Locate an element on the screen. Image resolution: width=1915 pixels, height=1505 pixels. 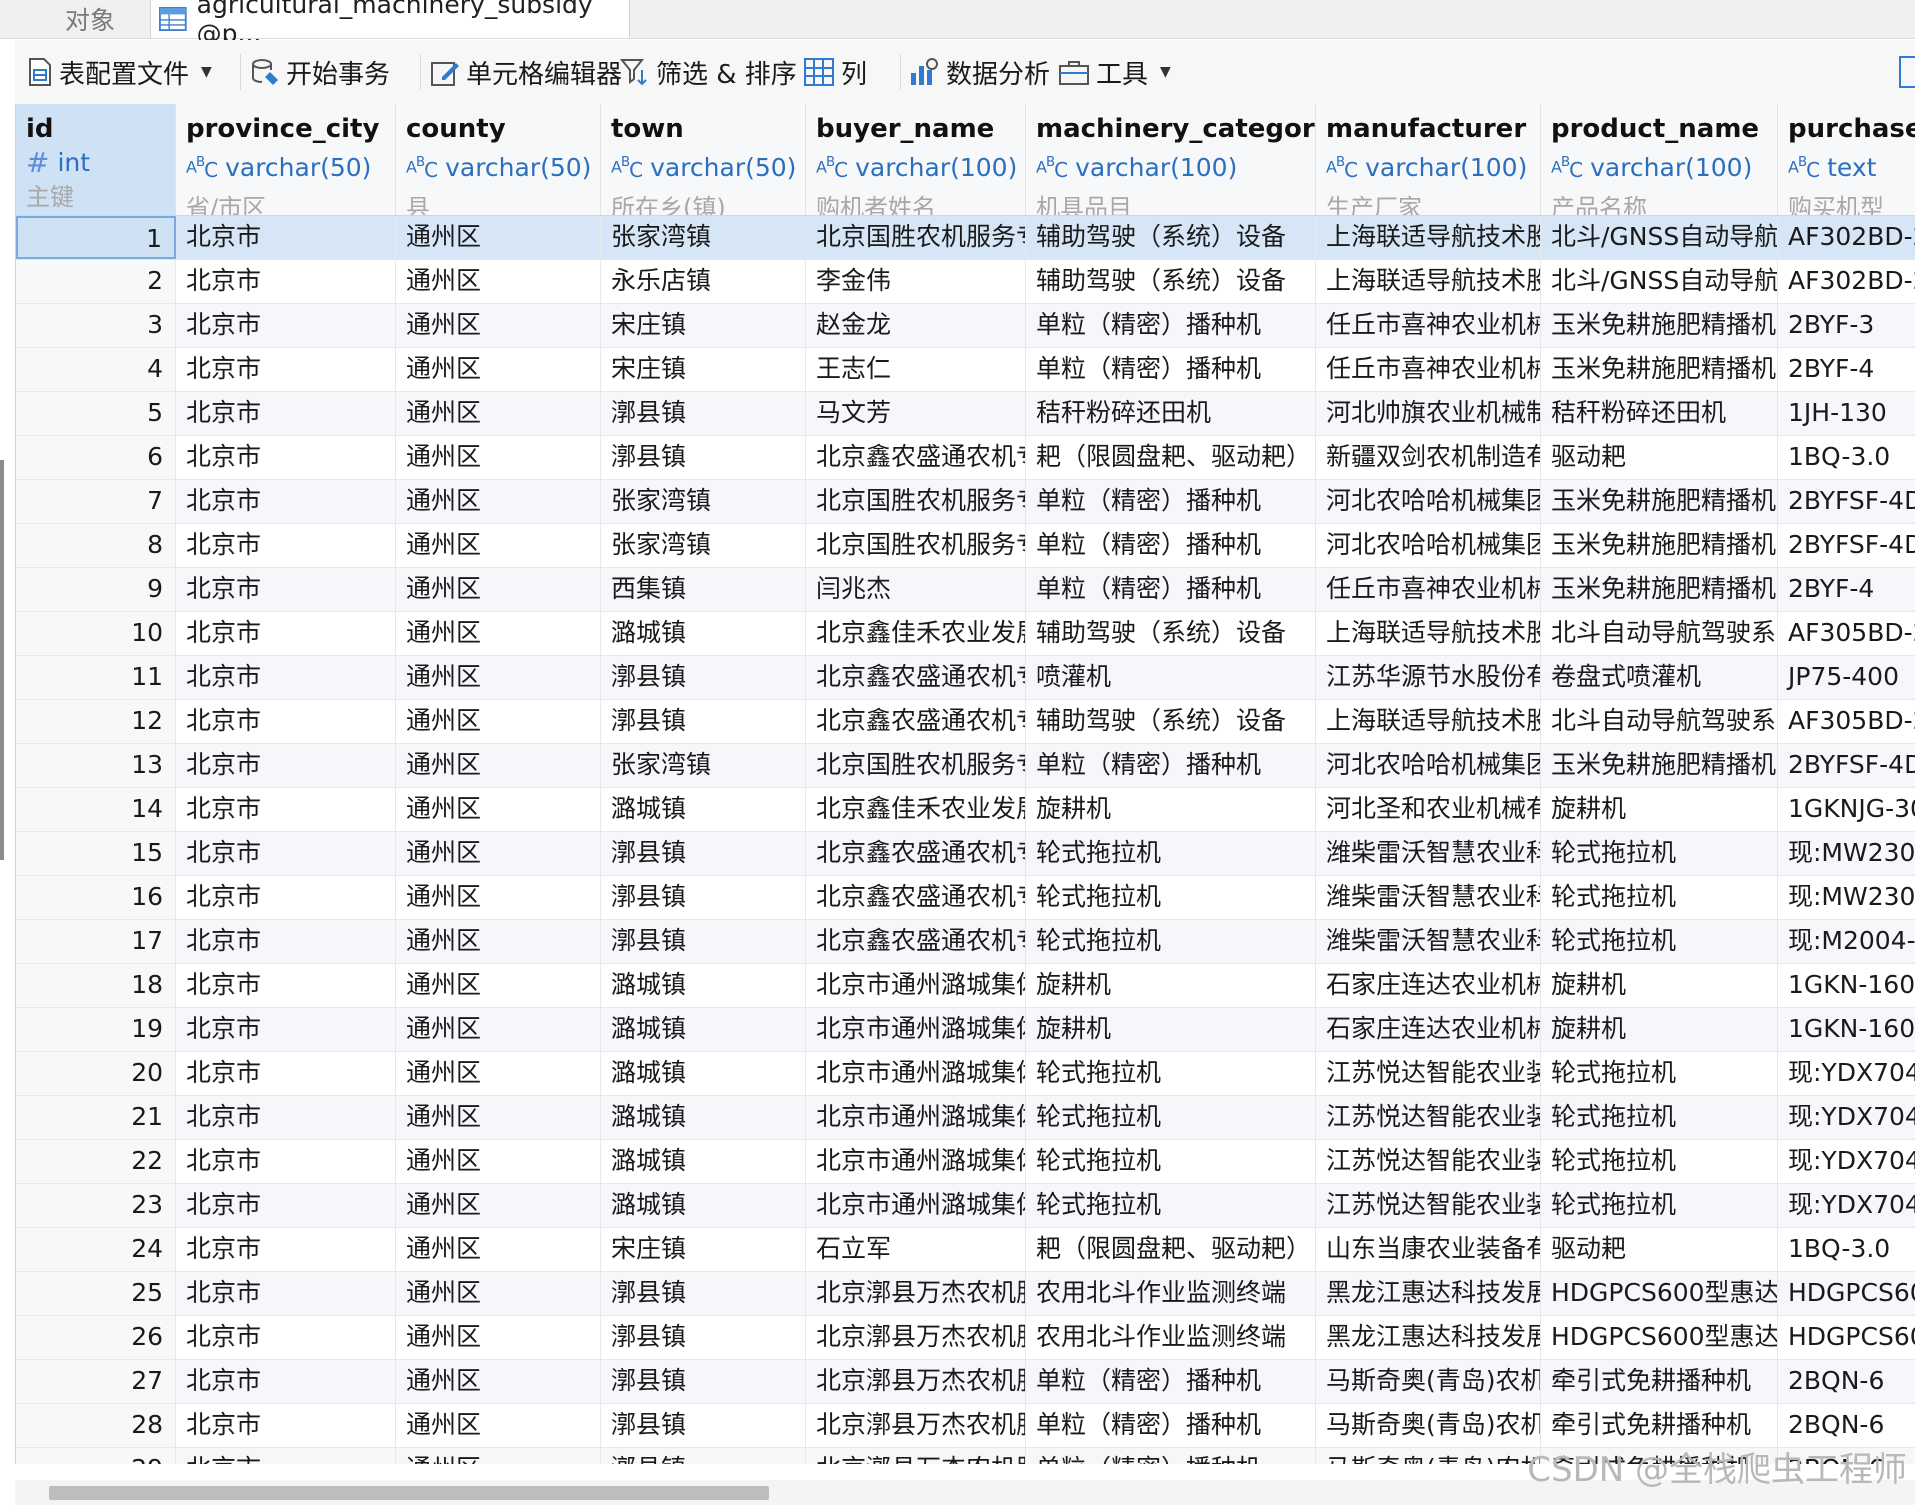
cell-id: 3 is located at coordinates (96, 325).